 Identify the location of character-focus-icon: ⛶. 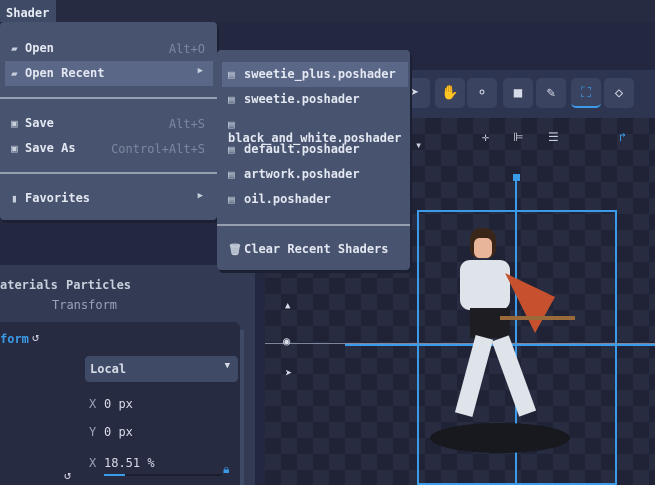
(586, 93).